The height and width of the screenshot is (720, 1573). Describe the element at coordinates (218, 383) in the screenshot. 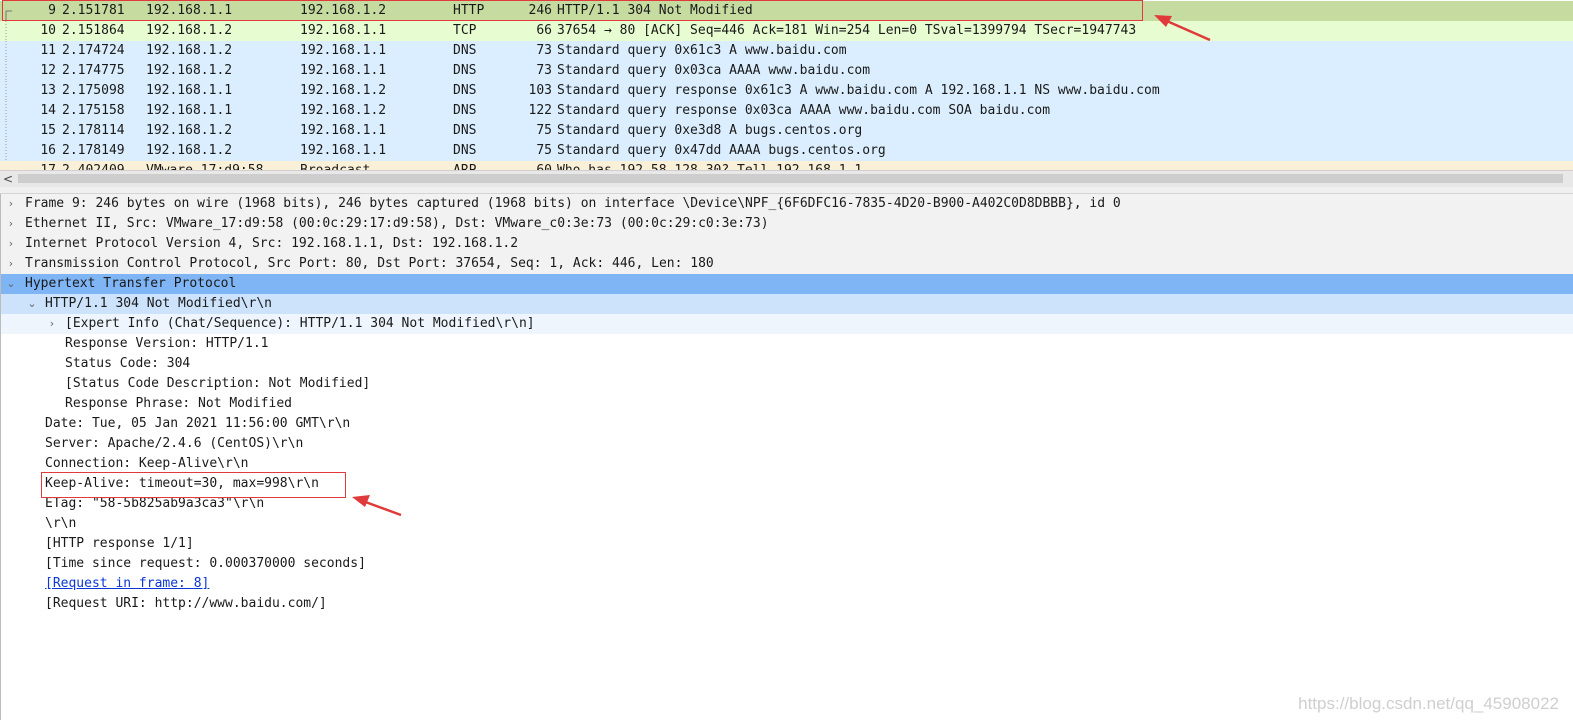

I see `detail-status-desc-text: [Status Code Description: Not Modified]` at that location.